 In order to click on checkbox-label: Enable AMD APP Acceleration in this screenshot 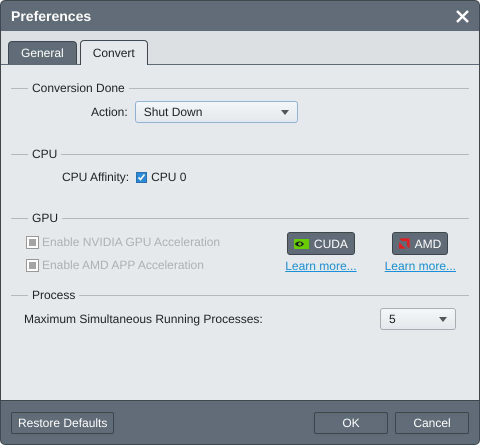, I will do `click(123, 265)`.